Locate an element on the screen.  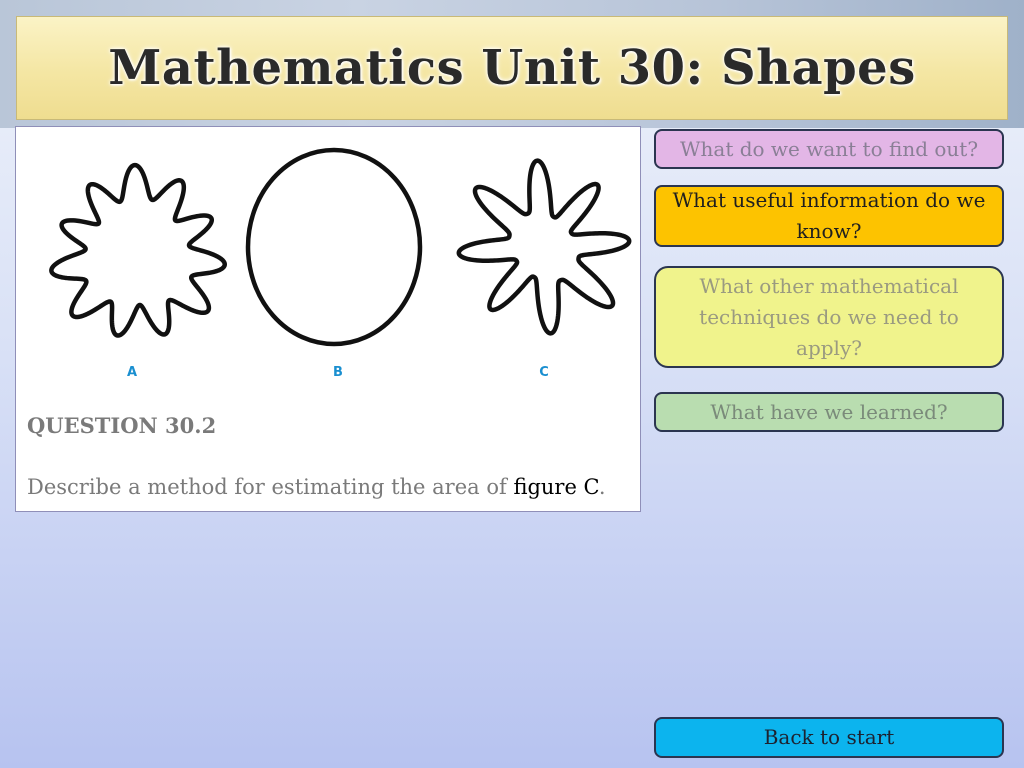
learned-label: What have we learned? is located at coordinates (829, 411).